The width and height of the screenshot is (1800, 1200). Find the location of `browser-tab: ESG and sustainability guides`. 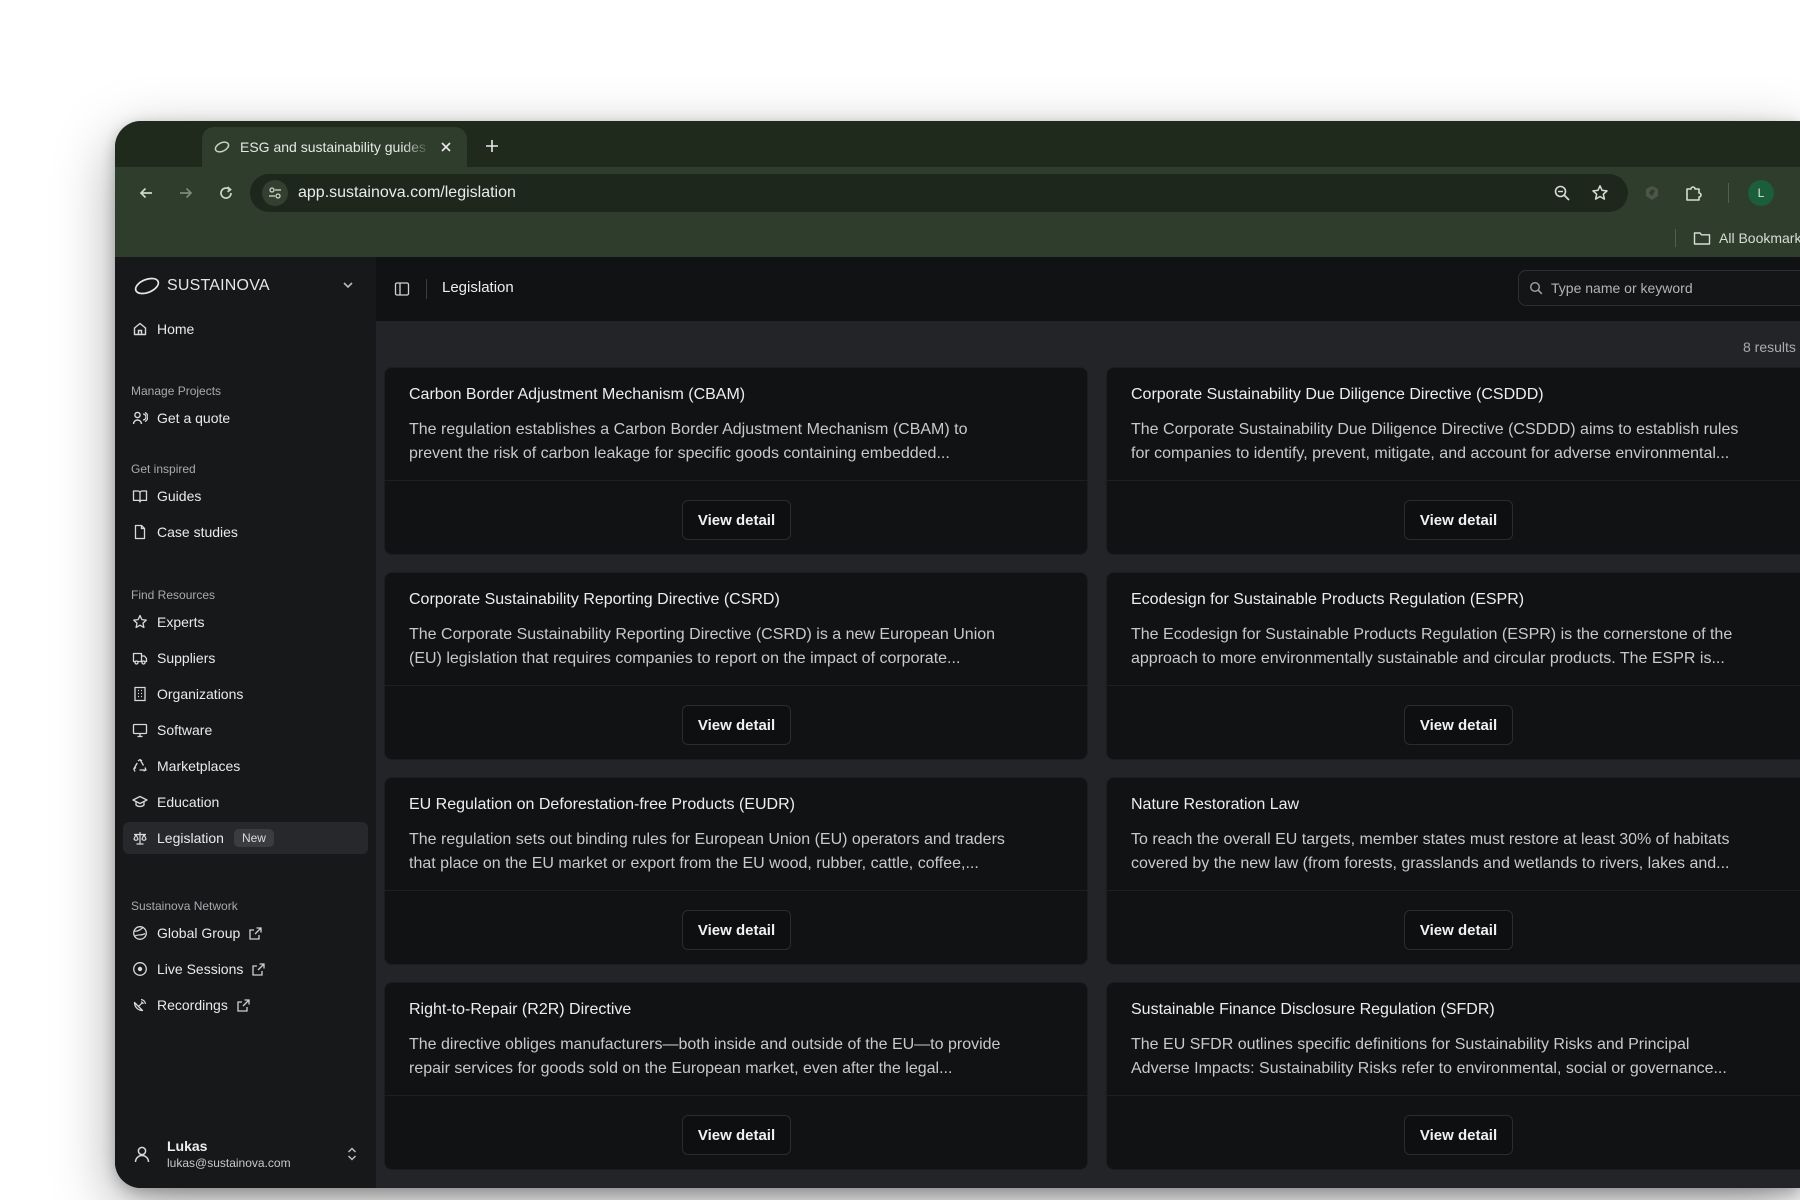

browser-tab: ESG and sustainability guides is located at coordinates (334, 147).